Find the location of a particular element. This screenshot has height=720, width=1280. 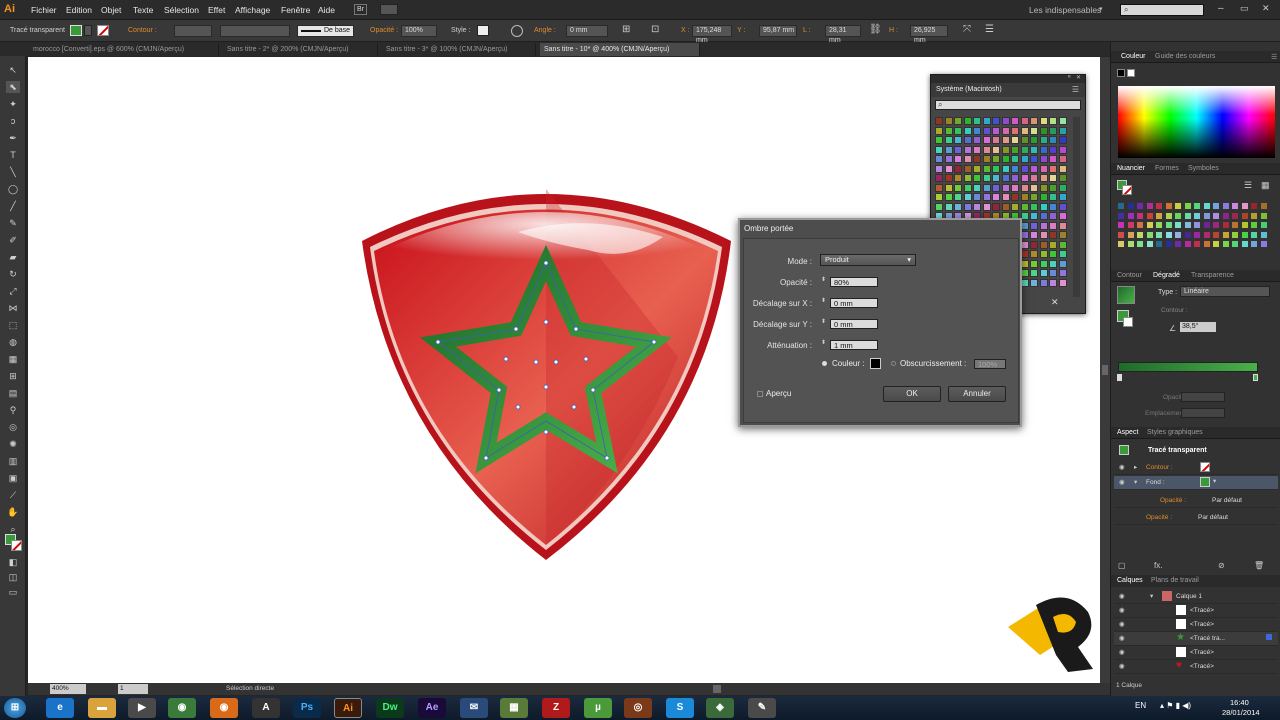

menu-texte: Texte is located at coordinates (143, 10).